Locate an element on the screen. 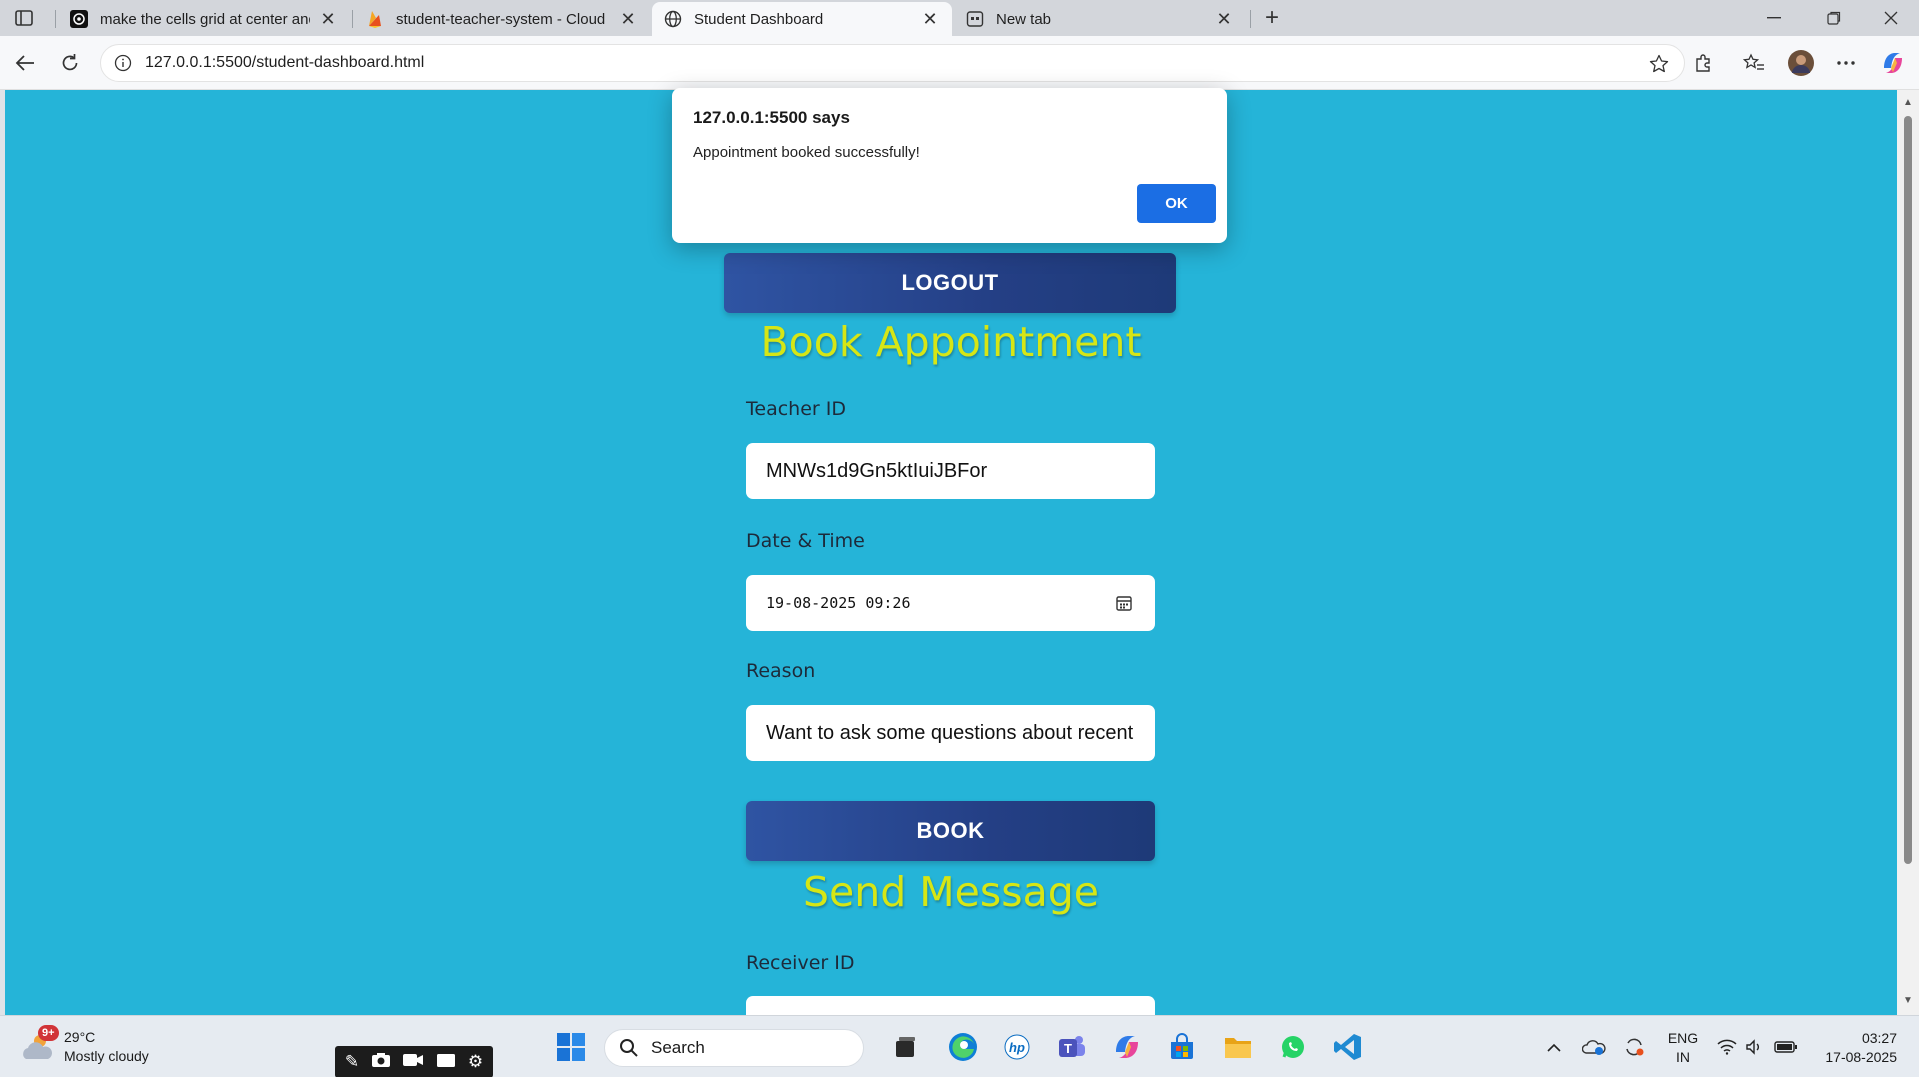  window-close-icon is located at coordinates (1891, 18).